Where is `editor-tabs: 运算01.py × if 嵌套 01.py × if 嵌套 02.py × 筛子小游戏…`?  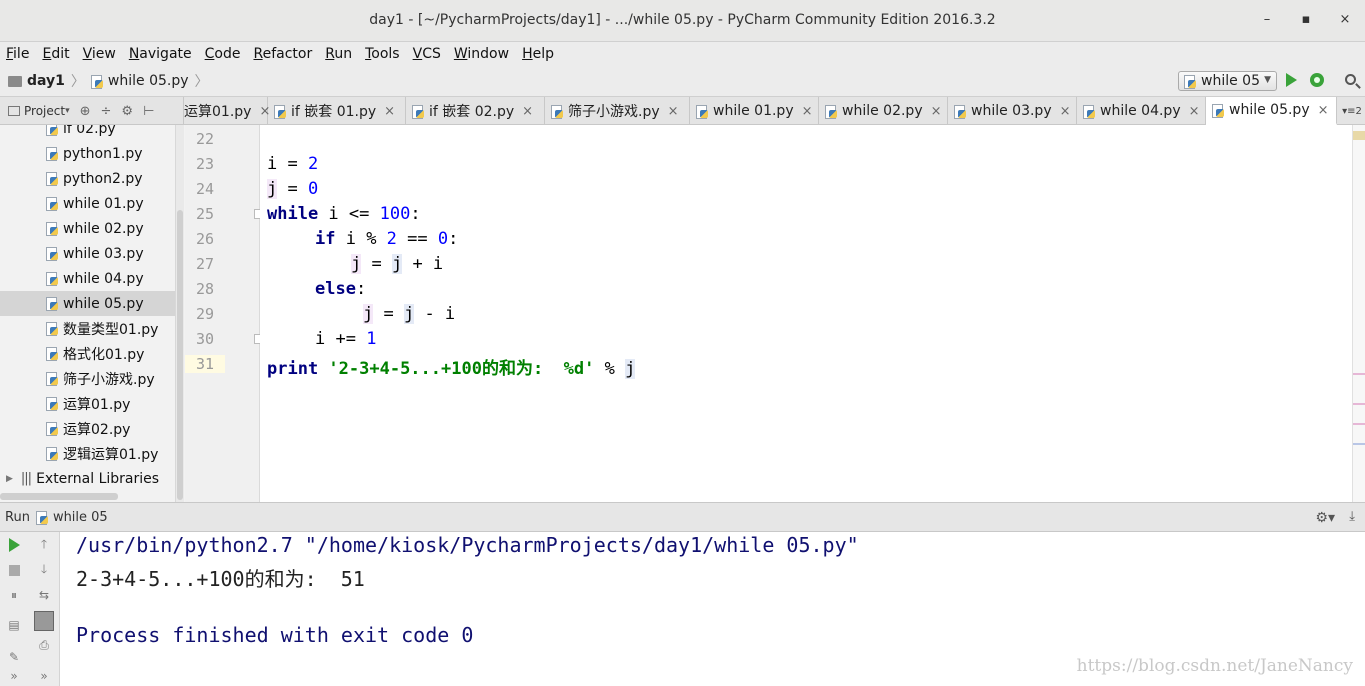
editor-tabs: 运算01.py × if 嵌套 01.py × if 嵌套 02.py × 筛子小游戏… is located at coordinates (761, 111).